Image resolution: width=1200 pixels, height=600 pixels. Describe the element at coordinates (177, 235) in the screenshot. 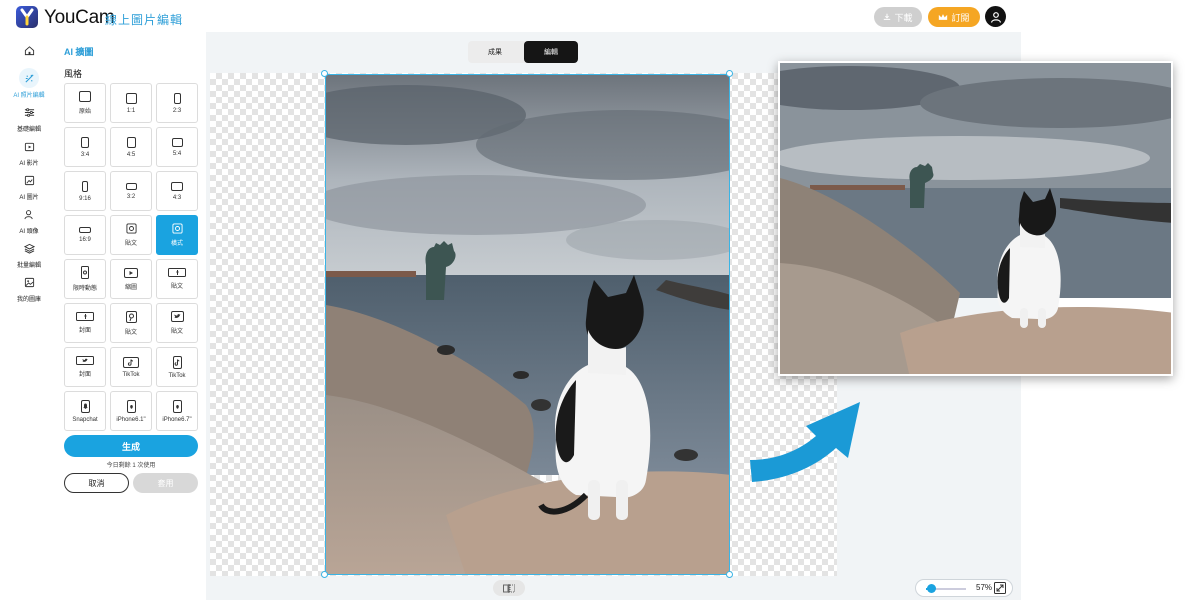

I see `style-option-selected: 橫式` at that location.